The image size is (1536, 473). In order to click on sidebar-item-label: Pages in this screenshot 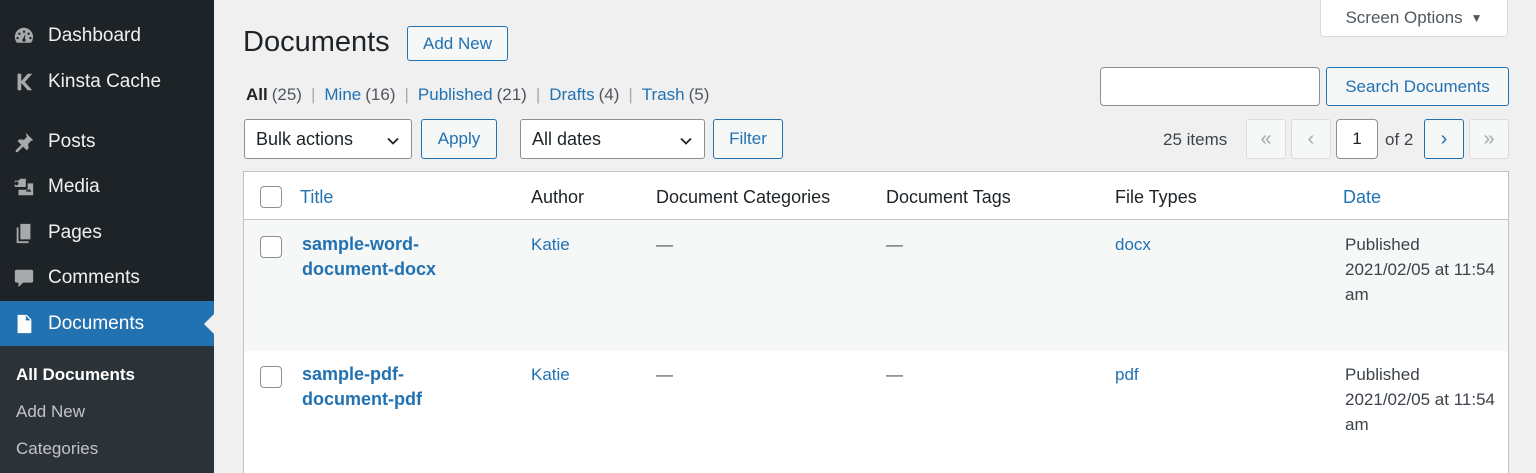, I will do `click(75, 232)`.